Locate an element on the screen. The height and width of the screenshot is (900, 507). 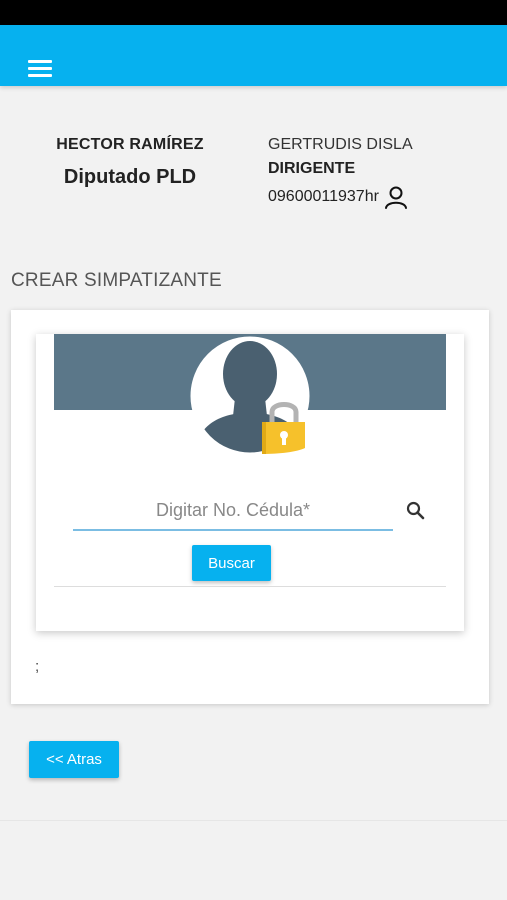
user-role: DIRIGENTE is located at coordinates (312, 168).